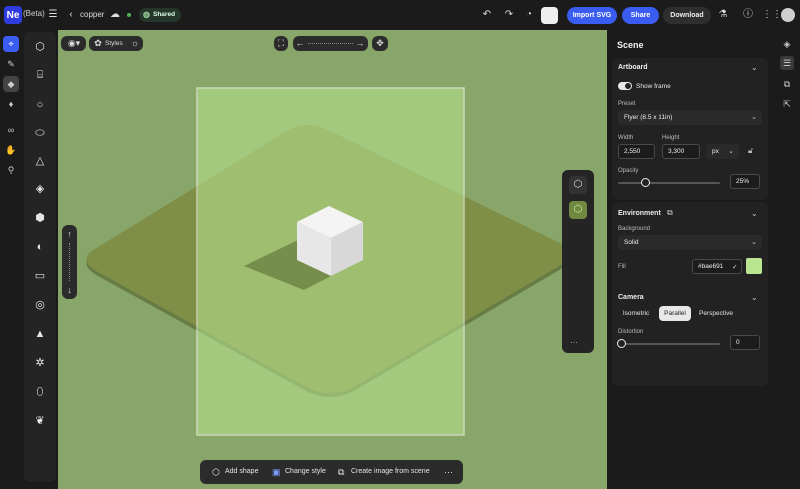 The image size is (800, 489). What do you see at coordinates (40, 189) in the screenshot?
I see `drop-shape-icon: ◈` at bounding box center [40, 189].